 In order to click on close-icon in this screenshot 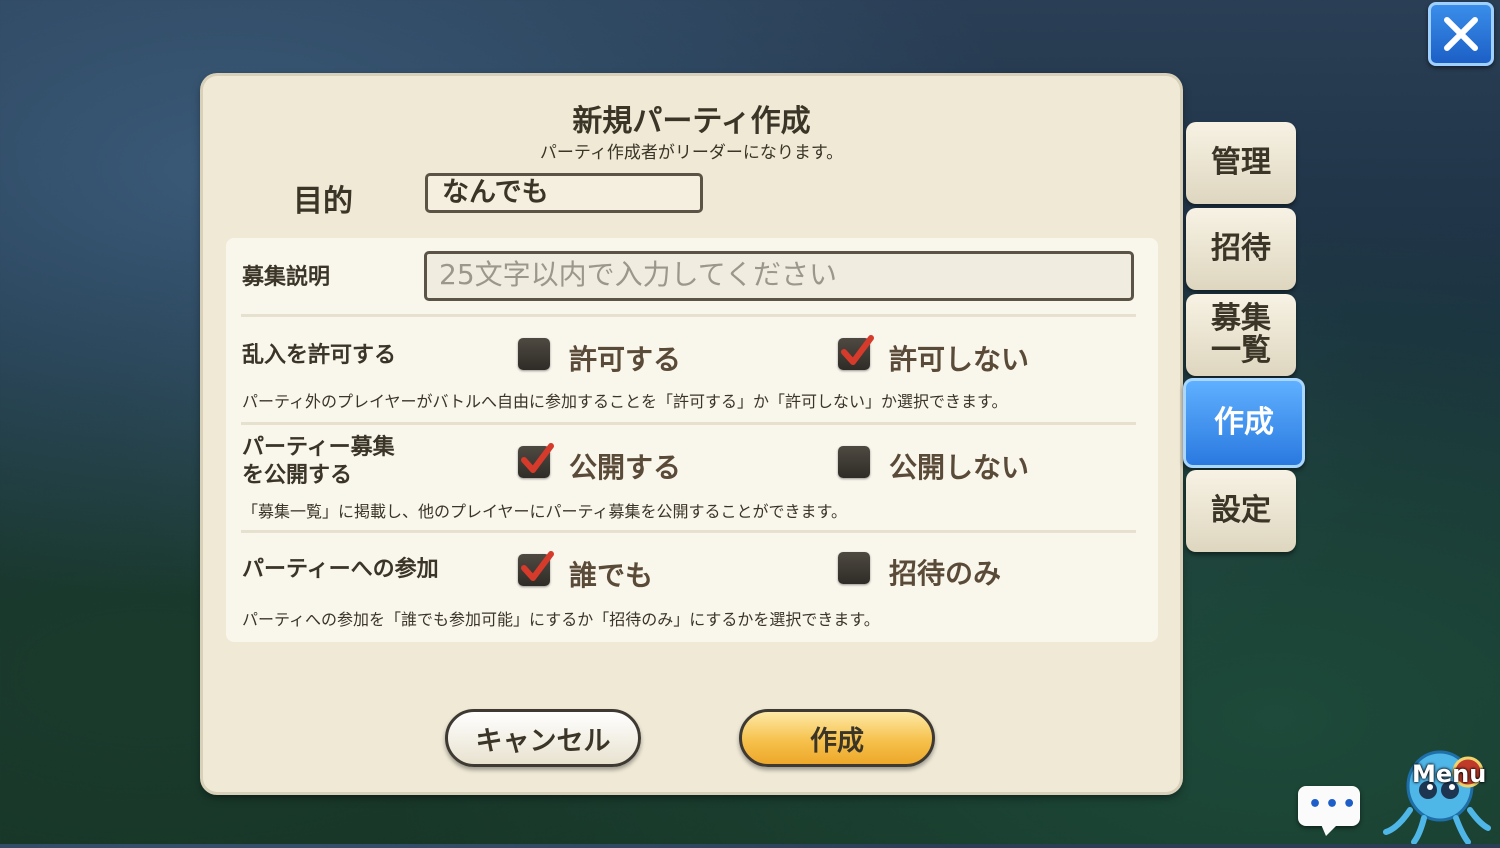, I will do `click(1461, 34)`.